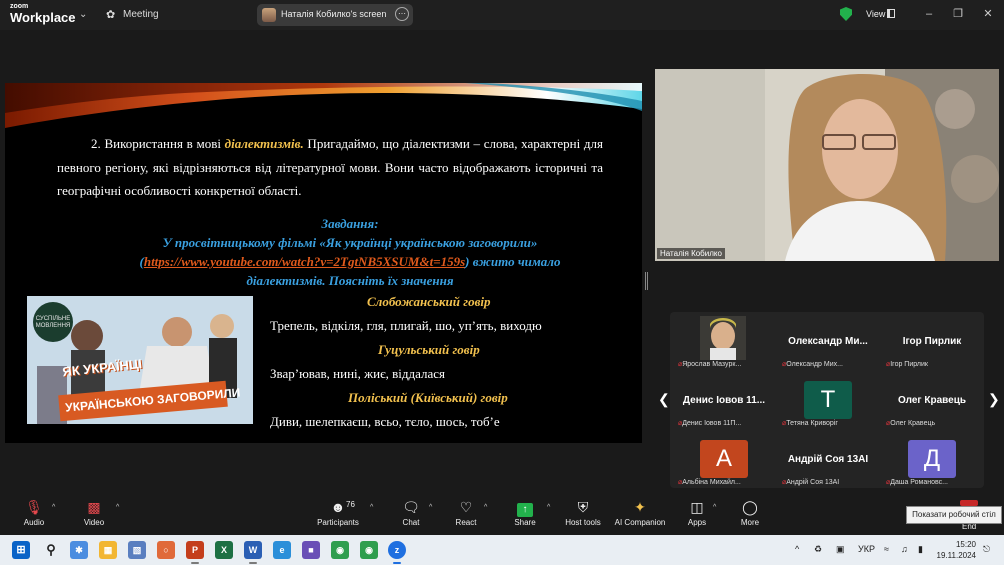 Image resolution: width=1004 pixels, height=565 pixels. Describe the element at coordinates (19, 6) in the screenshot. I see `logo-top-text: zoom` at that location.